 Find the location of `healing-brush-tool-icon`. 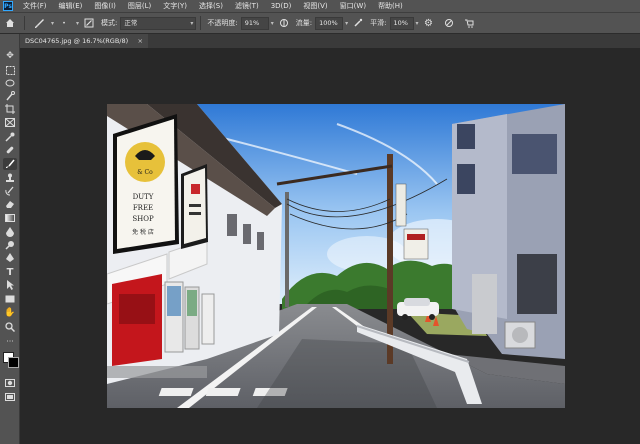

healing-brush-tool-icon is located at coordinates (10, 150).